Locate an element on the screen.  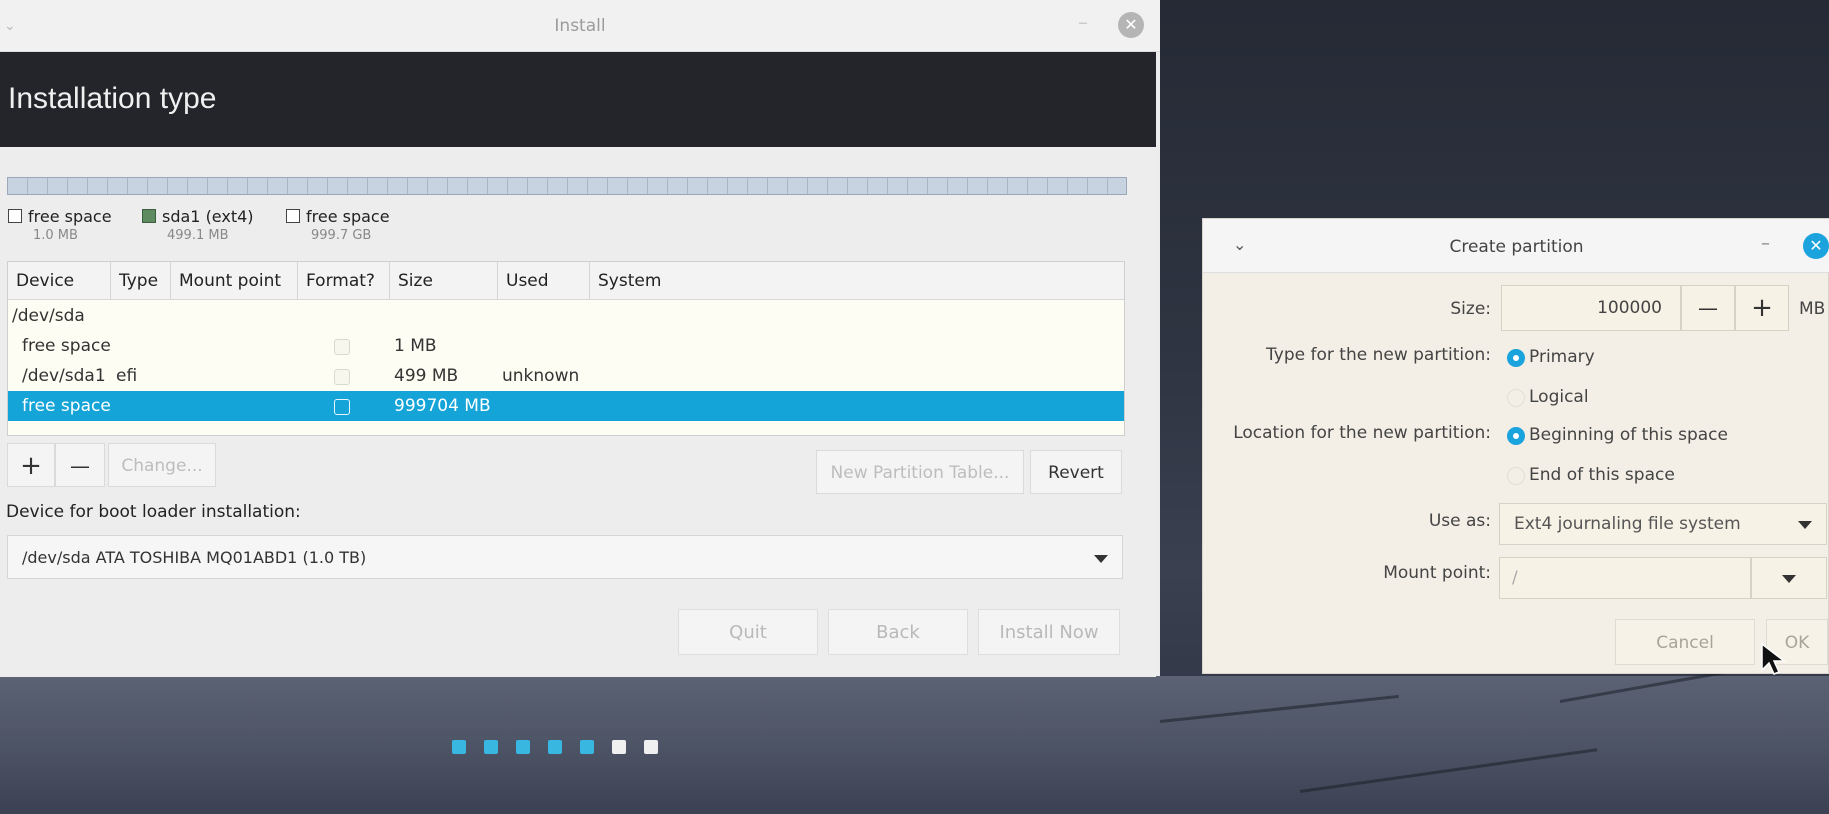
add-partition-button: + is located at coordinates (31, 465).